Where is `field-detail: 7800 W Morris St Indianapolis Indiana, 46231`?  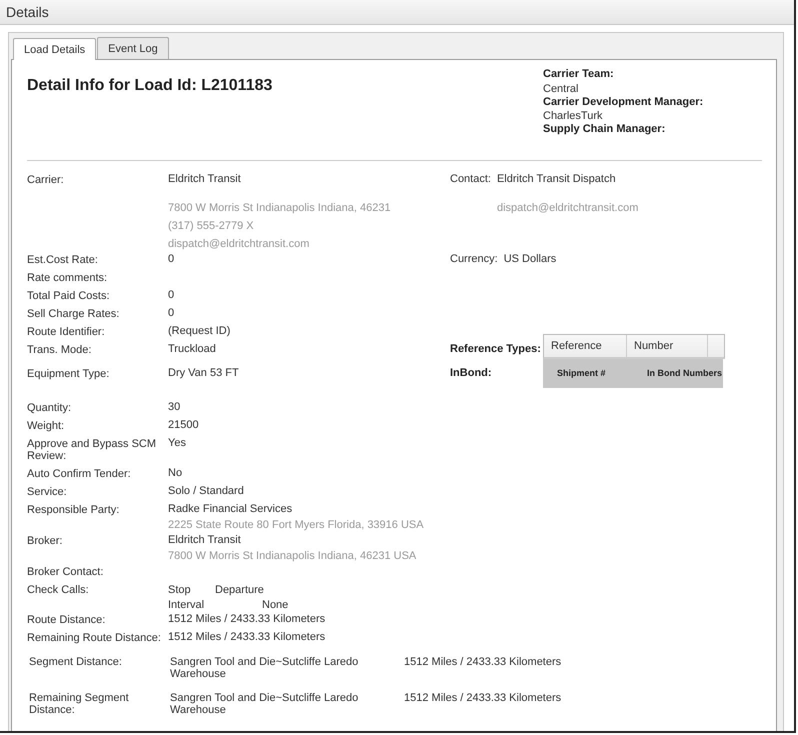
field-detail: 7800 W Morris St Indianapolis Indiana, 46231 is located at coordinates (280, 208).